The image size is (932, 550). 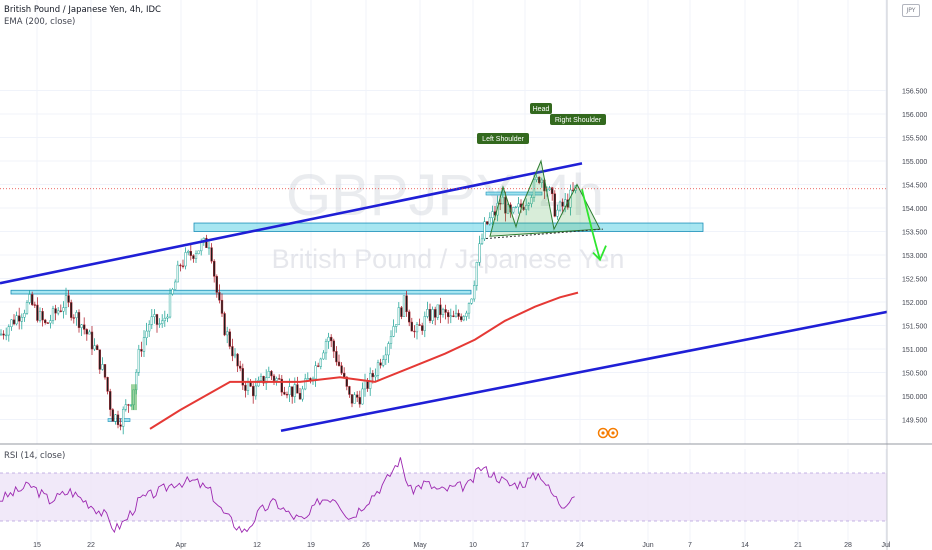 I want to click on y-tick-label: 154.000, so click(x=914, y=209).